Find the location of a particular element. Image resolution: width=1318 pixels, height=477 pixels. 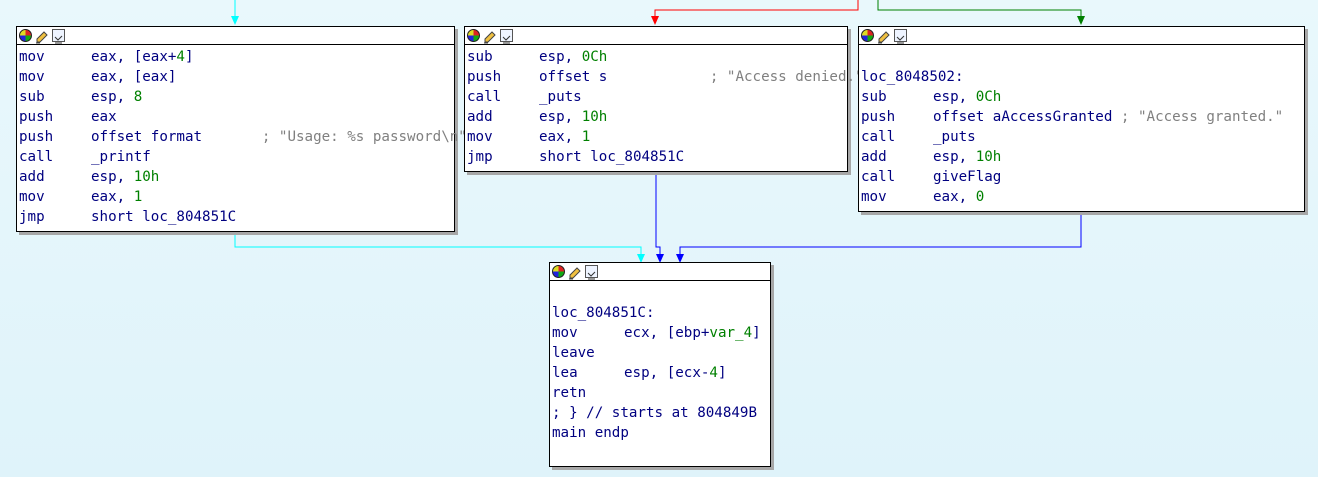

operand: offset aAccessGranted is located at coordinates (1022, 117).